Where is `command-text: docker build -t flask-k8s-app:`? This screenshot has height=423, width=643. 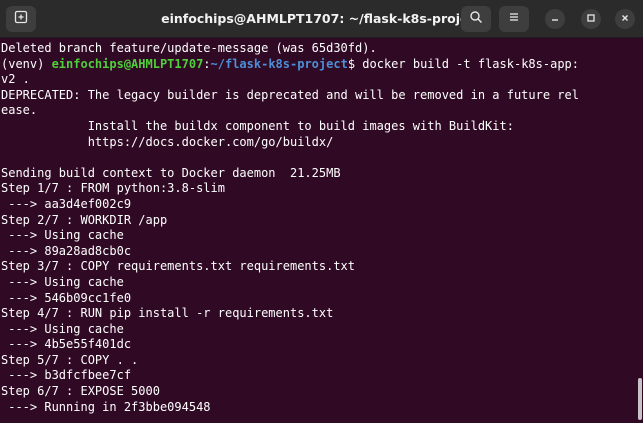 command-text: docker build -t flask-k8s-app: is located at coordinates (471, 63).